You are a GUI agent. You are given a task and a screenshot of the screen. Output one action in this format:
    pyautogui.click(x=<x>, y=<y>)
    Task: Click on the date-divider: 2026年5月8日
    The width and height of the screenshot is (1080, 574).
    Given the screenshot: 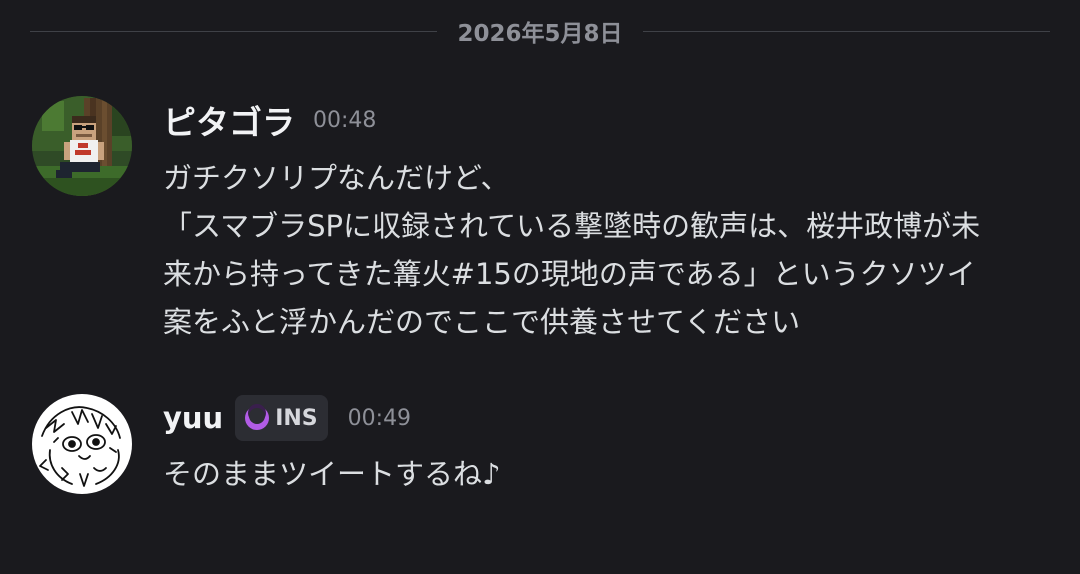 What is the action you would take?
    pyautogui.click(x=540, y=31)
    